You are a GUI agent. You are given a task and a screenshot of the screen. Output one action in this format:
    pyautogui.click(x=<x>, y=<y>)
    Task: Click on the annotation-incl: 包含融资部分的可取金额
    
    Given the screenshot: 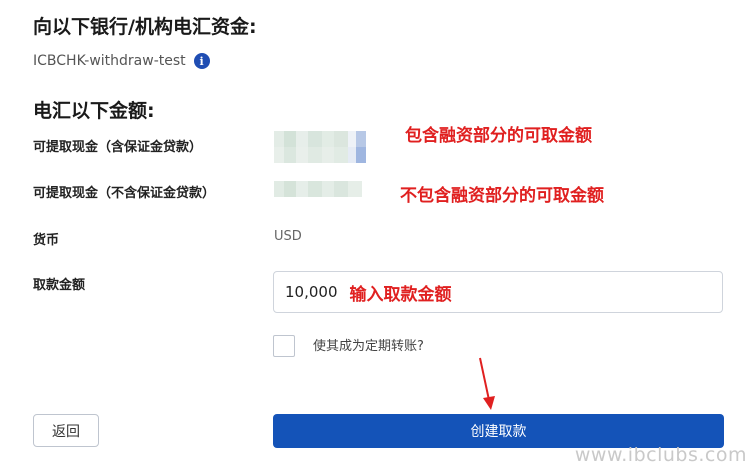 What is the action you would take?
    pyautogui.click(x=498, y=136)
    